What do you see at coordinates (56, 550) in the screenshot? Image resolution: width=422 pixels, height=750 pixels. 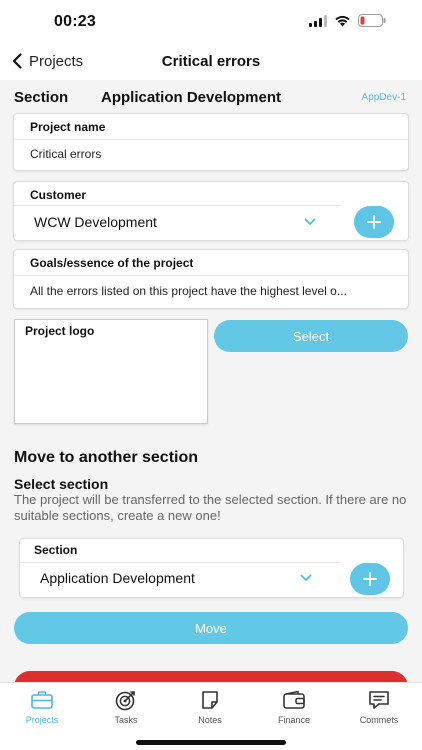 I see `move-section-label: Section` at bounding box center [56, 550].